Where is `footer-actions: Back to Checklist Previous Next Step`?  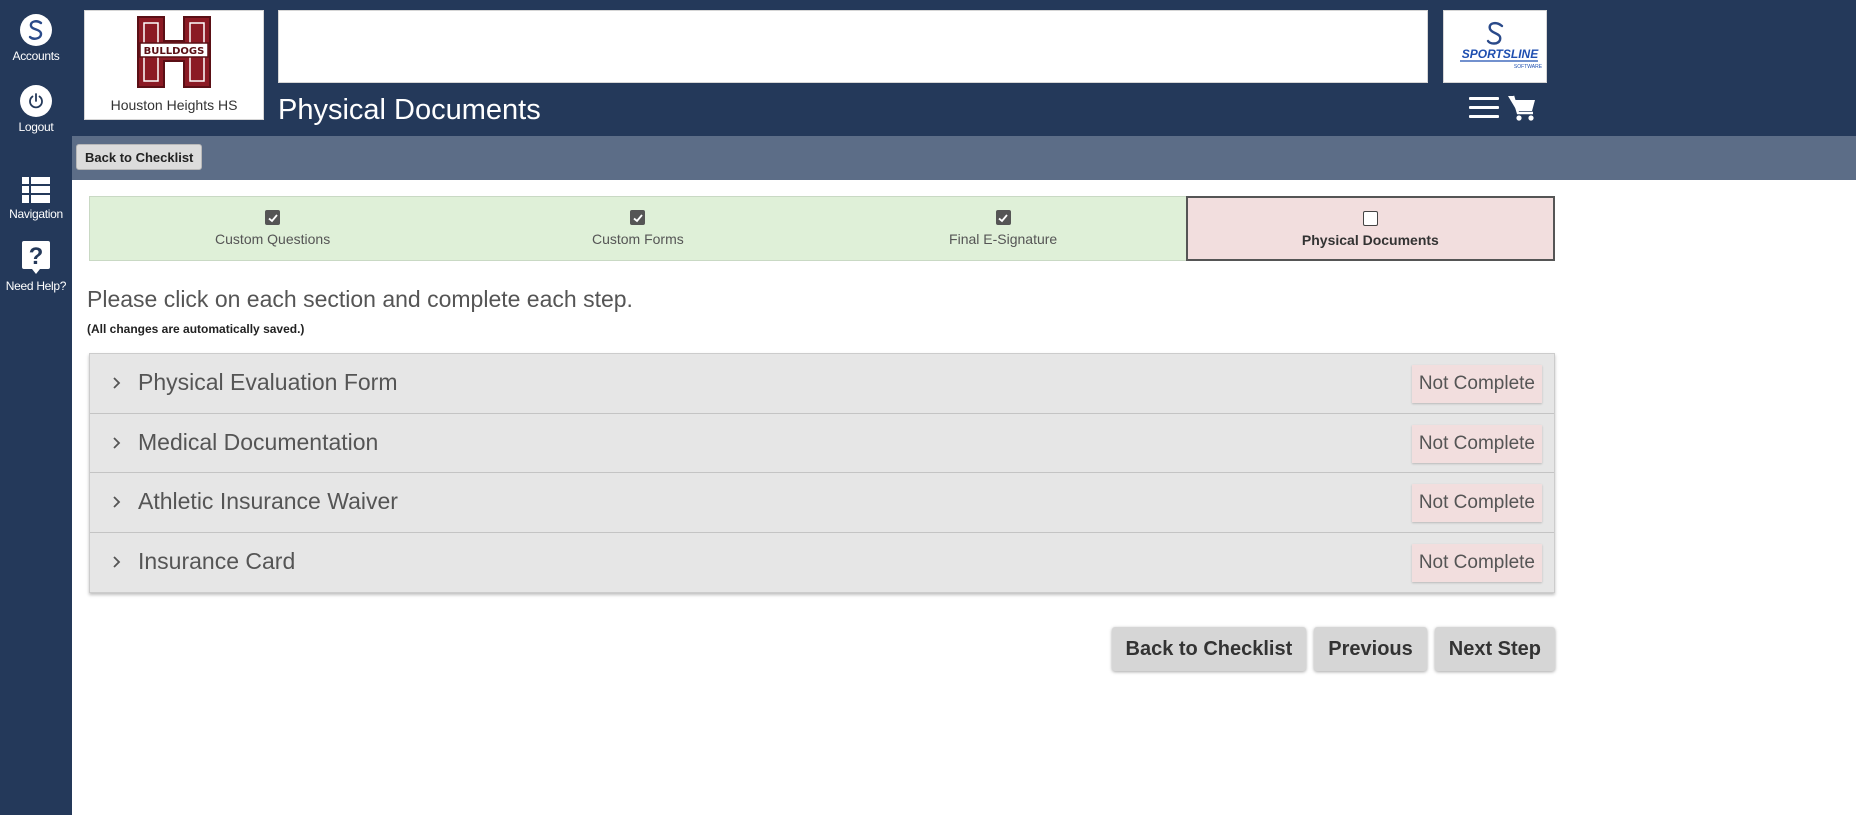
footer-actions: Back to Checklist Previous Next Step is located at coordinates (1333, 649).